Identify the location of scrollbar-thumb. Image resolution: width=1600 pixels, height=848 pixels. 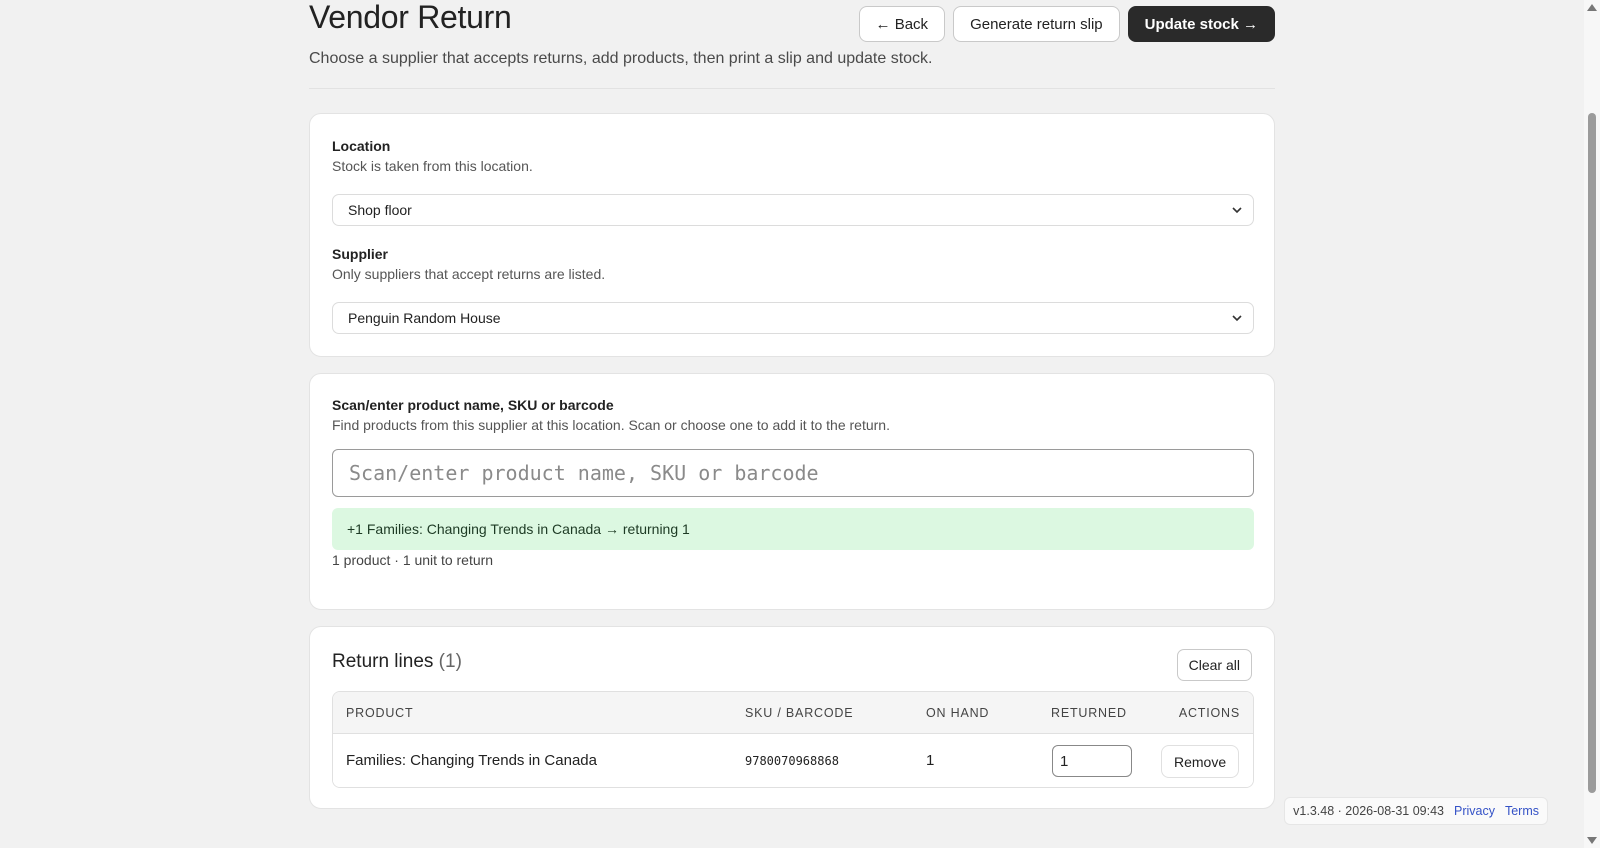
(1592, 453).